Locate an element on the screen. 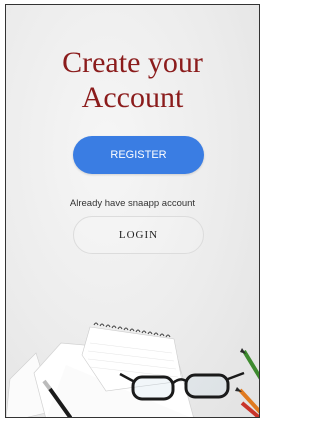 The image size is (320, 423). pencils is located at coordinates (247, 382).